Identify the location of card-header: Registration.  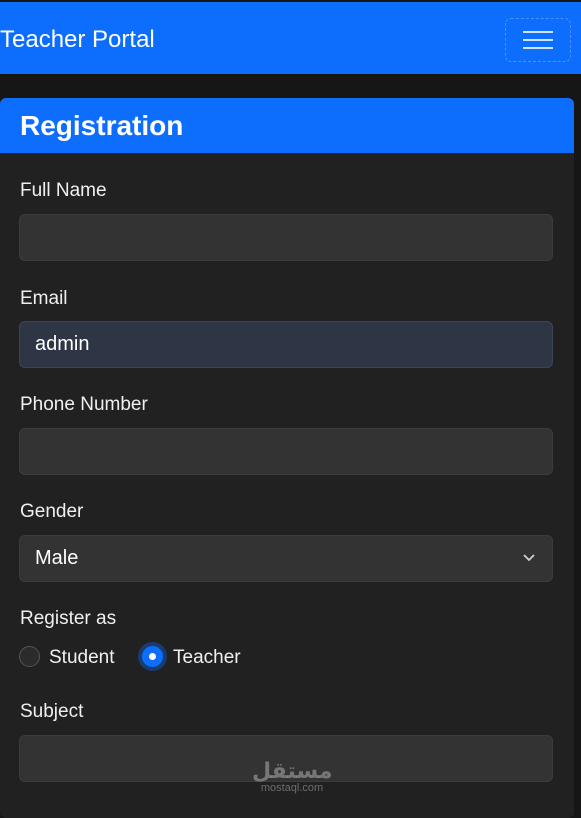
(287, 125).